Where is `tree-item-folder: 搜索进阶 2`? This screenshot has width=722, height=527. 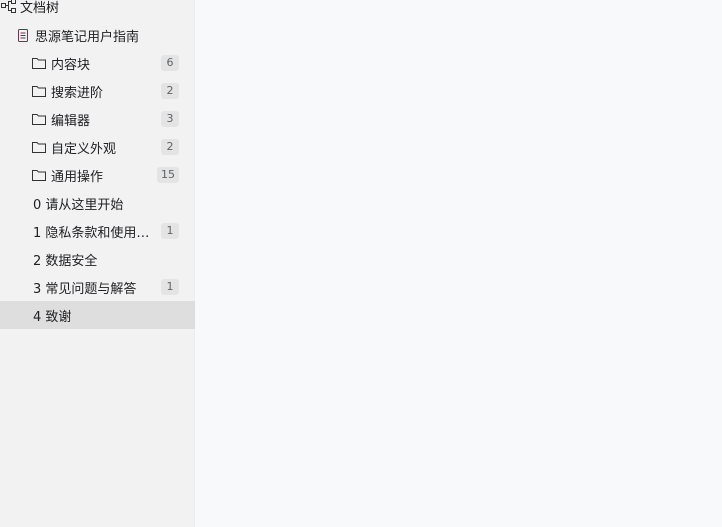 tree-item-folder: 搜索进阶 2 is located at coordinates (97, 91).